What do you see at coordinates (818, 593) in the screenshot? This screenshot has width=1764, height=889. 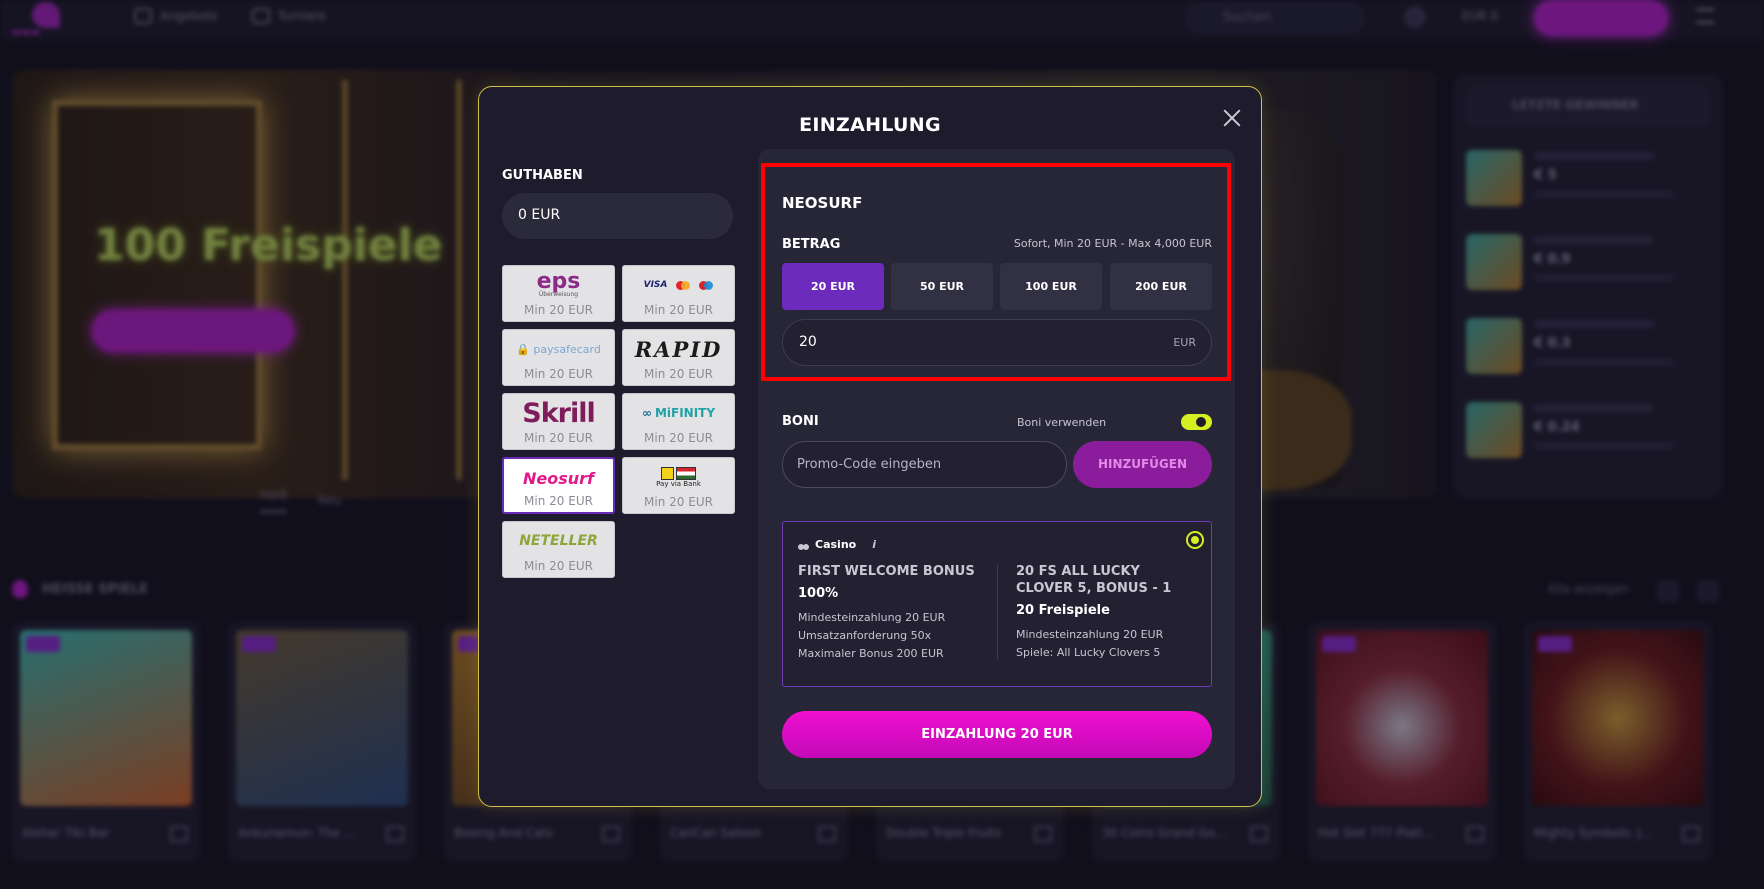 I see `bonus-value: 100%` at bounding box center [818, 593].